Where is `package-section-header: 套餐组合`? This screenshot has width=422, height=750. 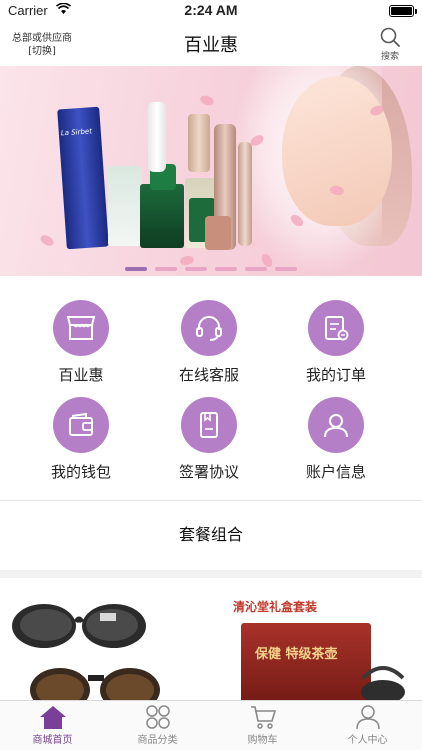 package-section-header: 套餐组合 is located at coordinates (211, 535).